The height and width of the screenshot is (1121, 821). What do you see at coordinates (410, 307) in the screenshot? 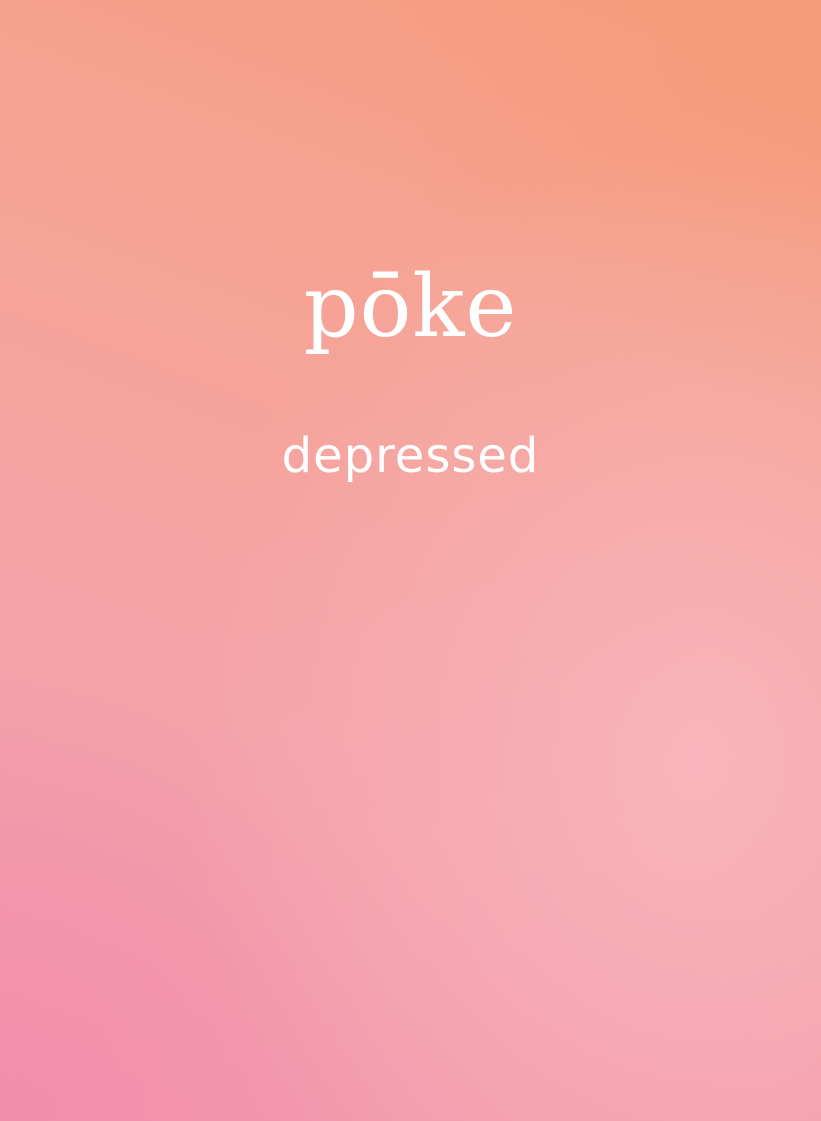
I see `word-title: pōke` at bounding box center [410, 307].